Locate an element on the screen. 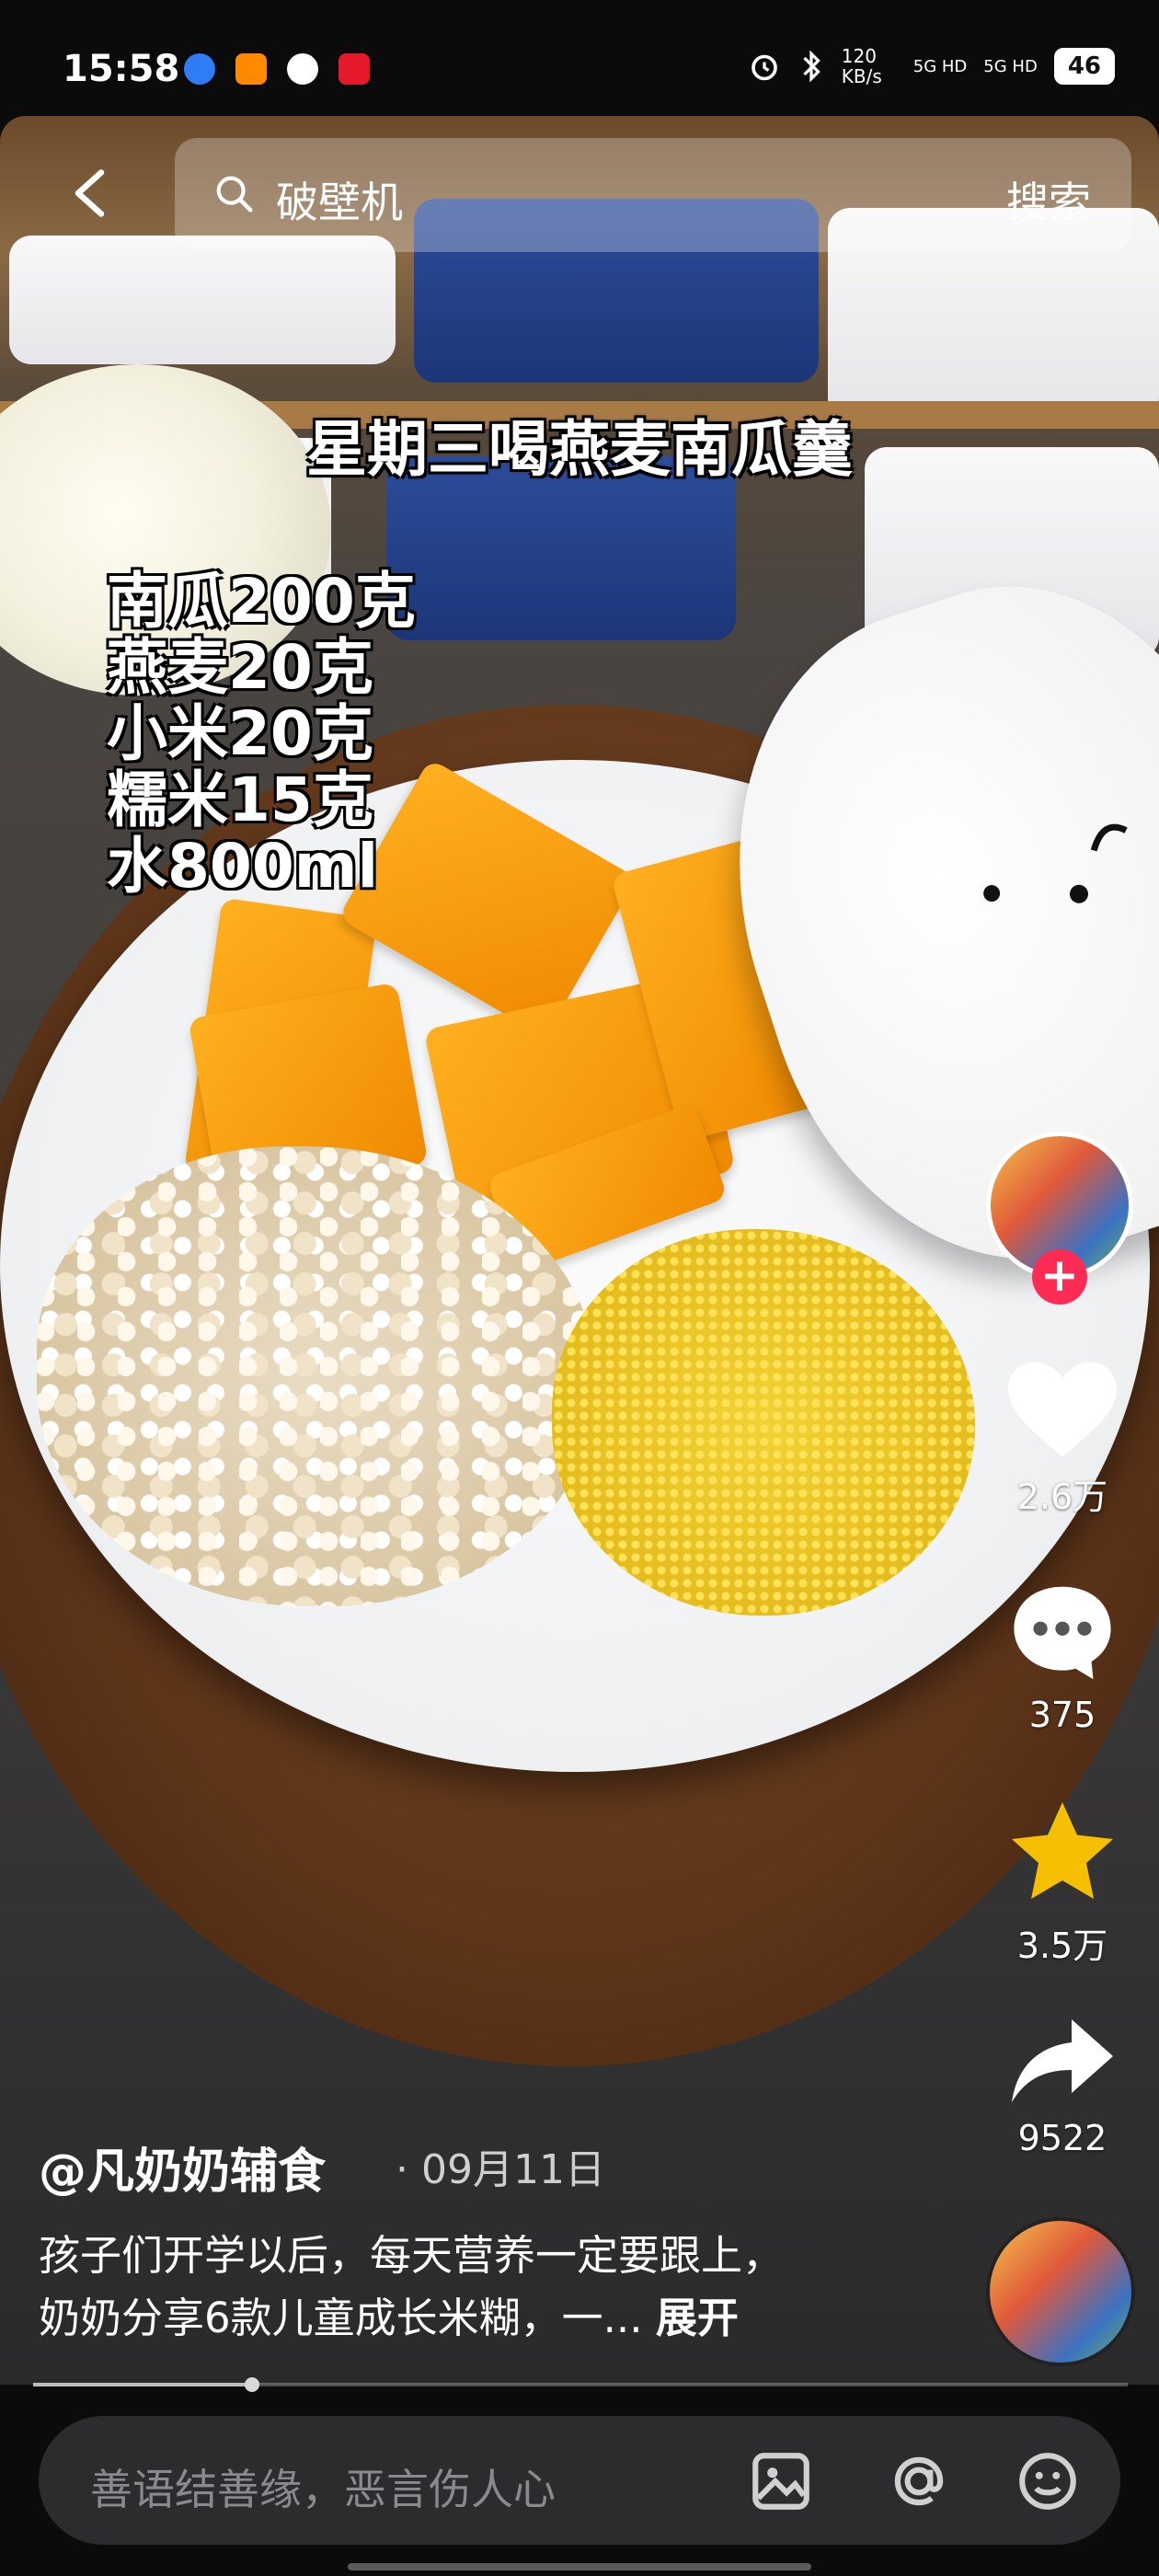 Image resolution: width=1159 pixels, height=2576 pixels. description-line-2: 奶奶分享6款儿童成长米糊，一... 展开 is located at coordinates (480, 2318).